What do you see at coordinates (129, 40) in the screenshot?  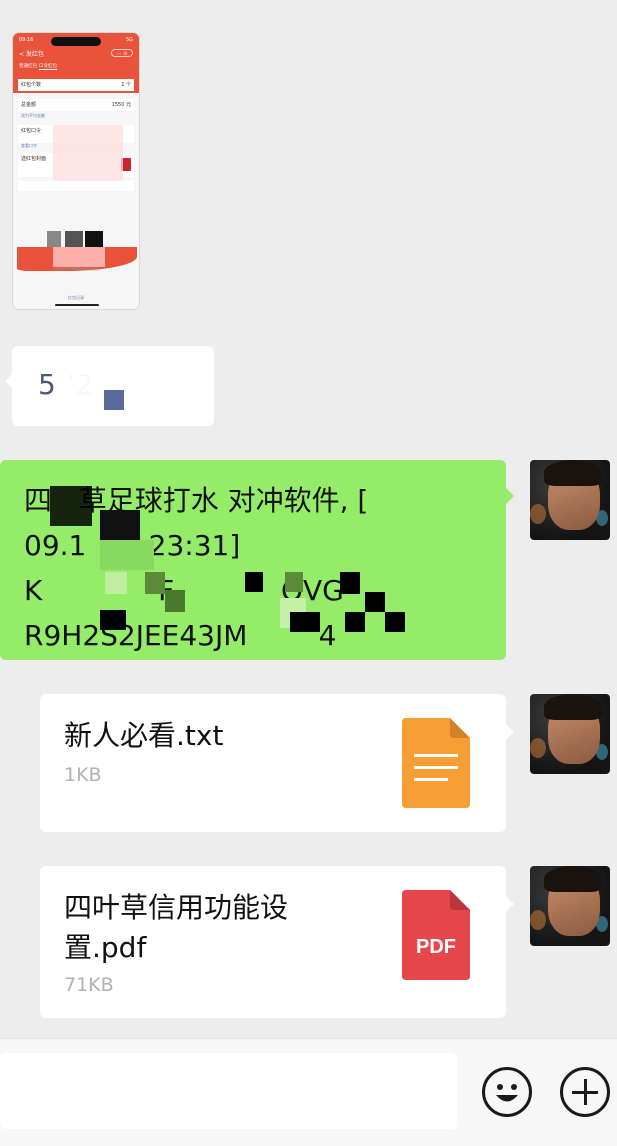 I see `thumbnail-status: 5G` at bounding box center [129, 40].